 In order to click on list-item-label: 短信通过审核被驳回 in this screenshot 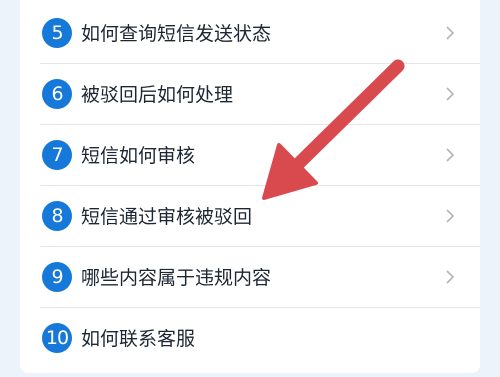, I will do `click(167, 217)`.